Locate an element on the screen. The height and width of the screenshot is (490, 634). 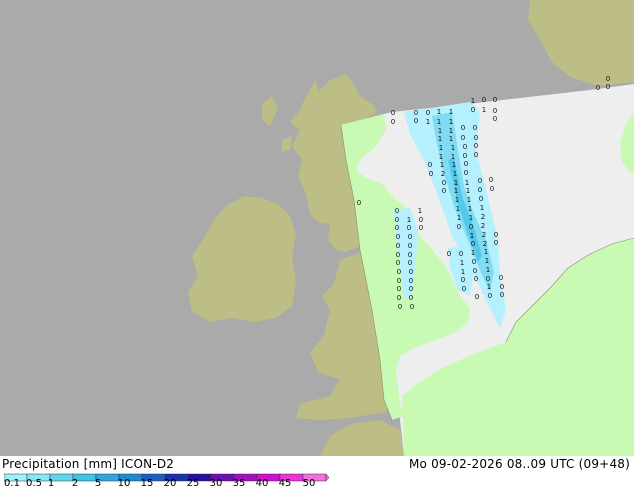
scale-tick-label: 20 is located at coordinates (170, 483).